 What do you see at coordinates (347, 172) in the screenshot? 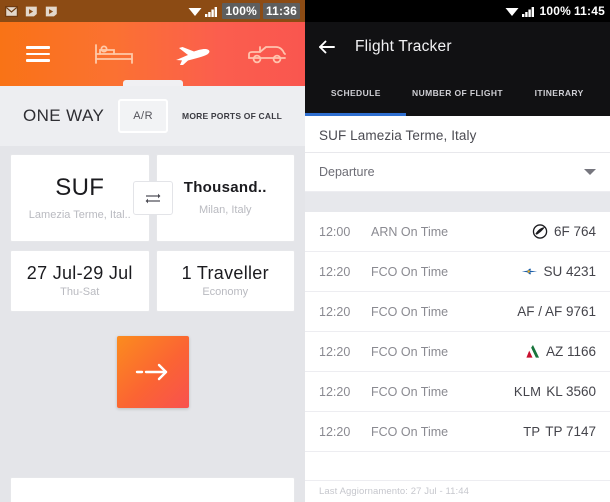
I see `direction-label: Departure` at bounding box center [347, 172].